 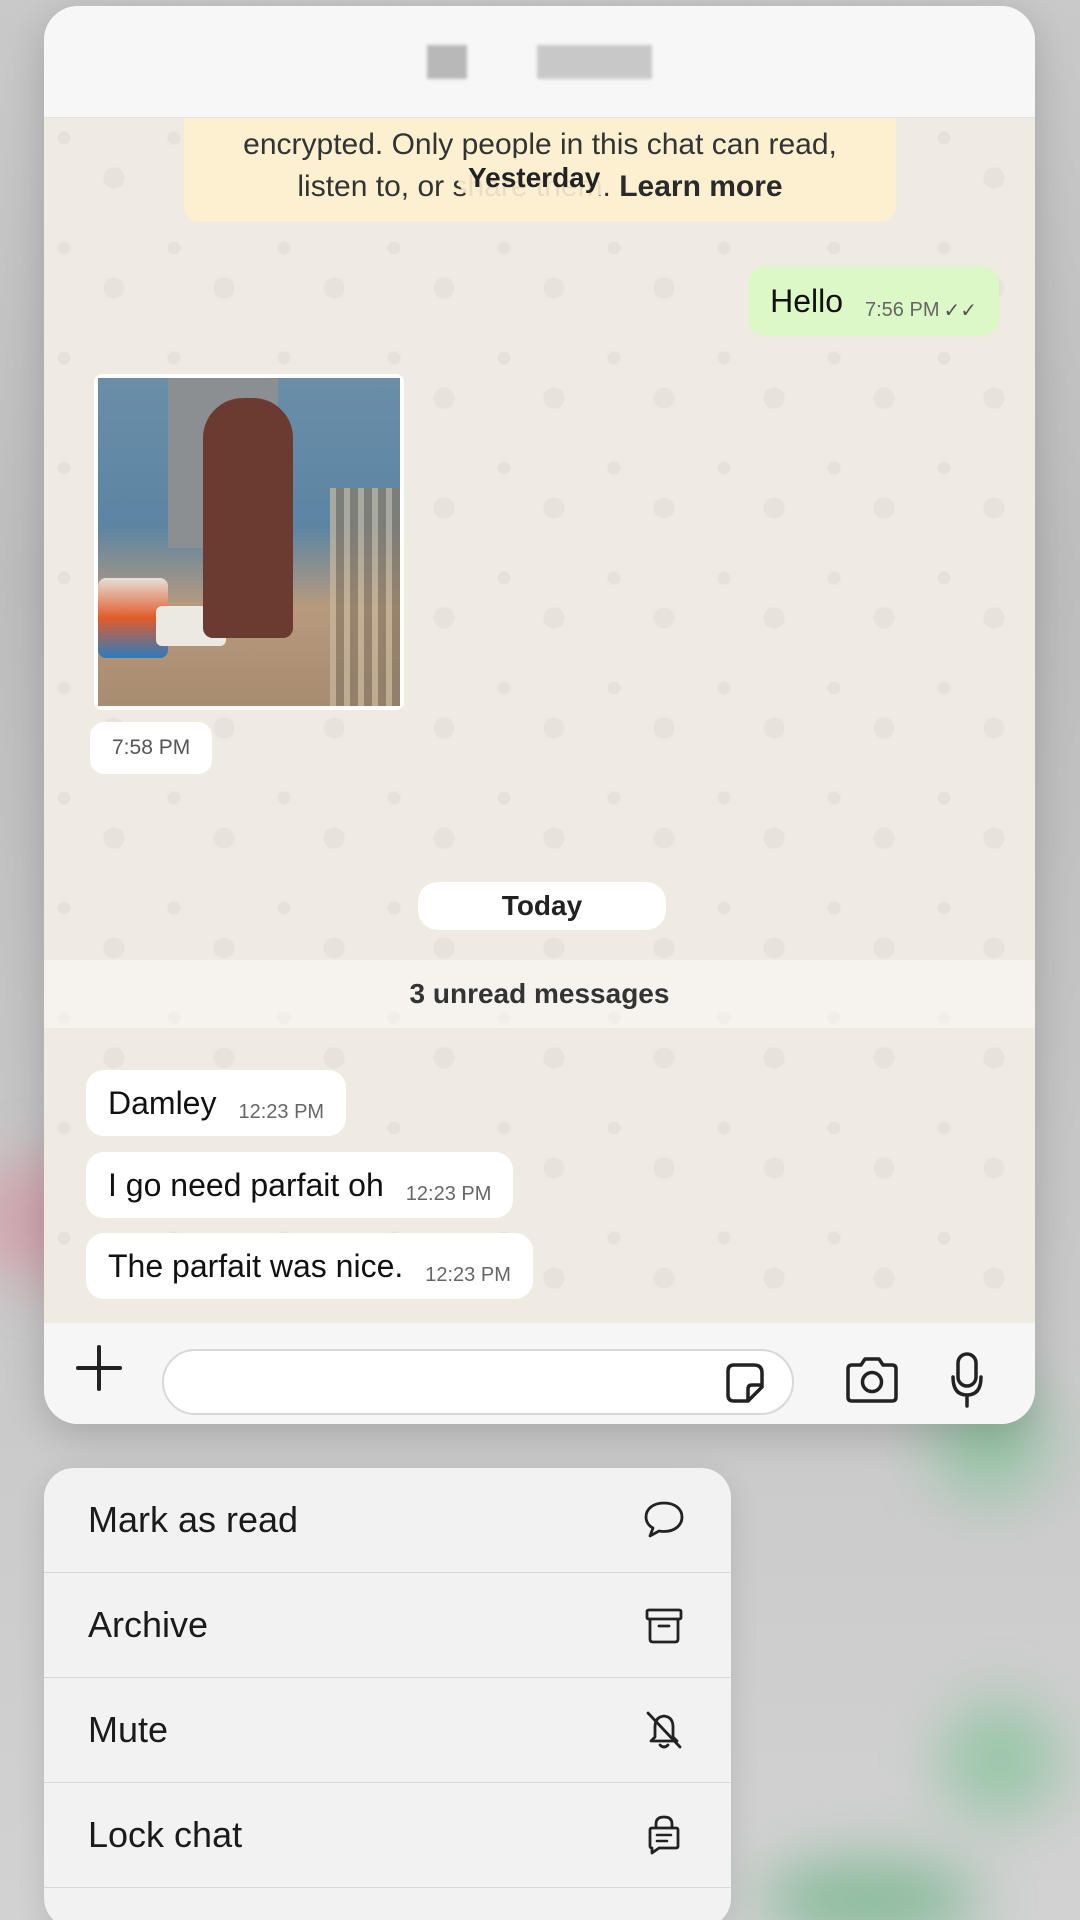 I want to click on date-chip-yesterday: Yesterday, so click(x=534, y=178).